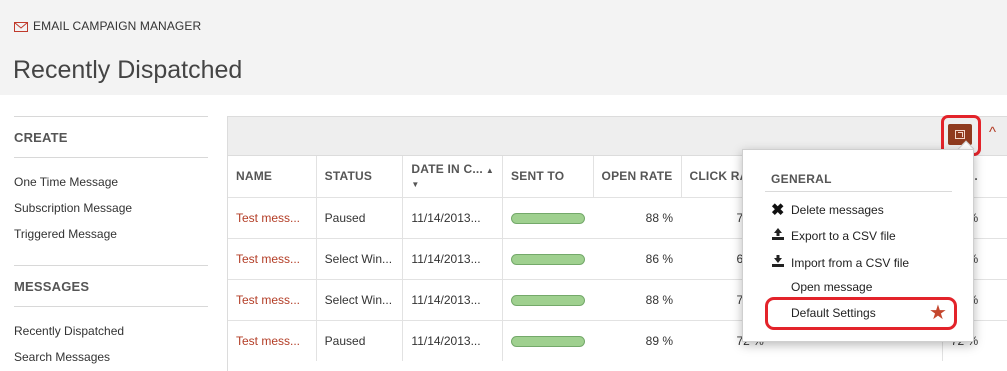  What do you see at coordinates (778, 210) in the screenshot?
I see `close-icon: ✖` at bounding box center [778, 210].